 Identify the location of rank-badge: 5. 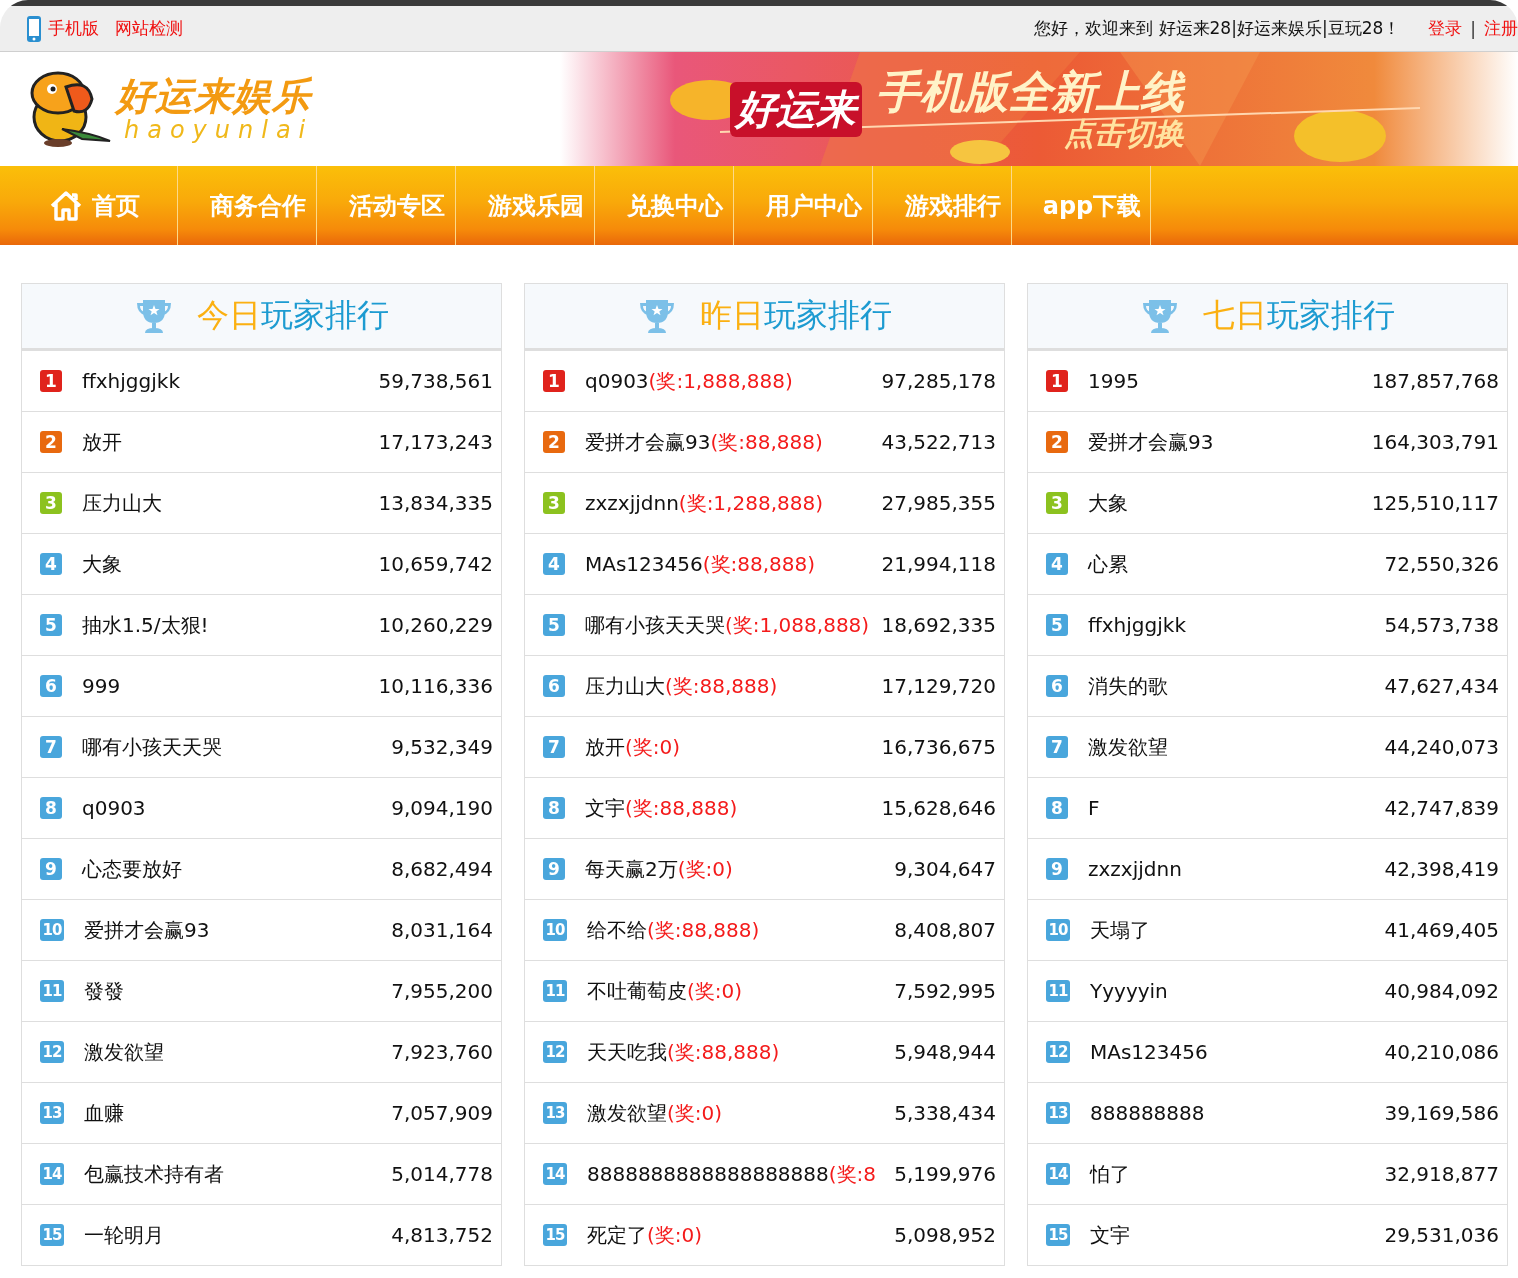
(1057, 625).